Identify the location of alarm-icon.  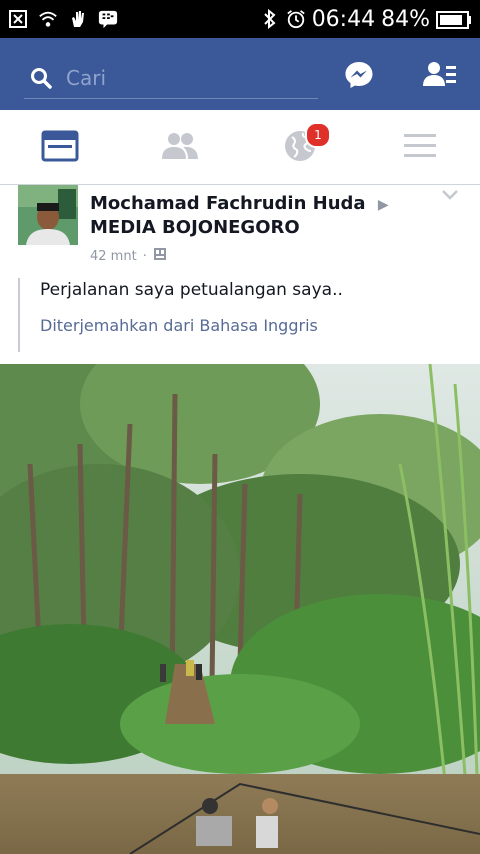
(296, 19).